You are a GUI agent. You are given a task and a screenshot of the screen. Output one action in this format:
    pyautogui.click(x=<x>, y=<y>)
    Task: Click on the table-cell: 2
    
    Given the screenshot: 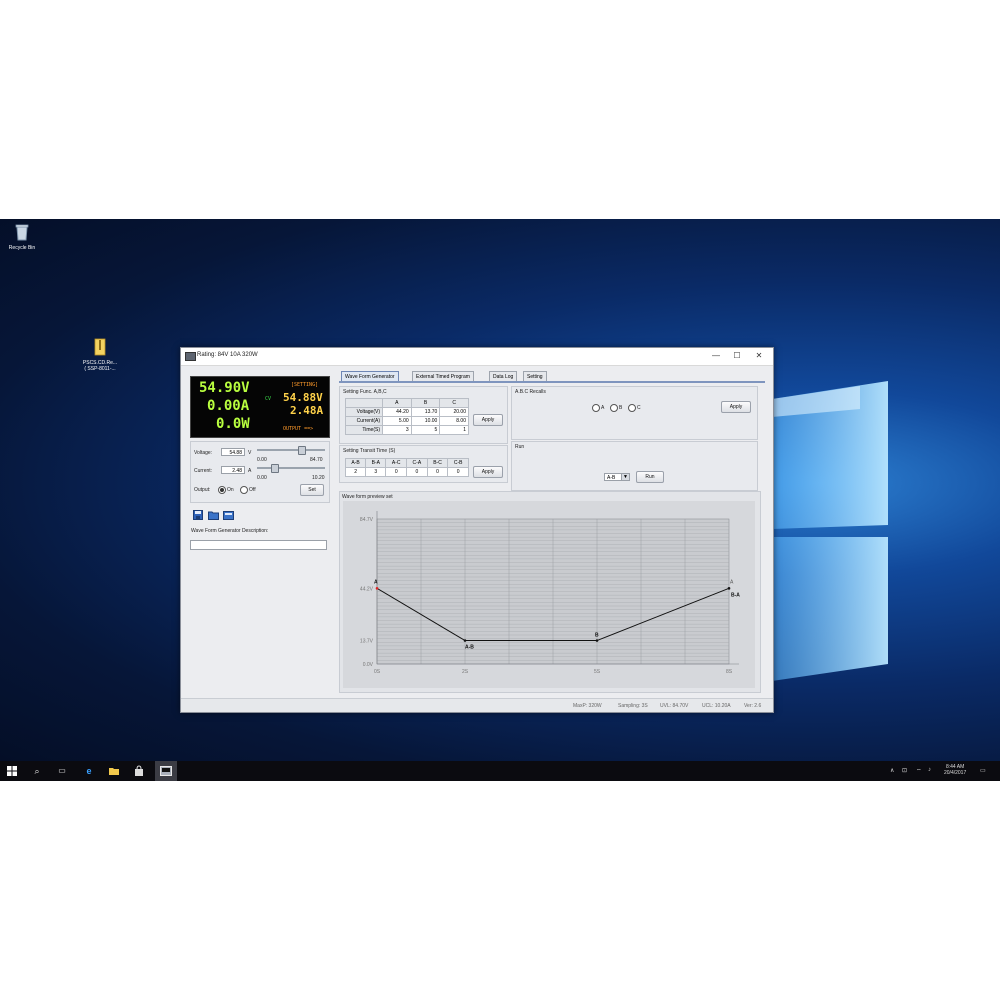 What is the action you would take?
    pyautogui.click(x=355, y=472)
    